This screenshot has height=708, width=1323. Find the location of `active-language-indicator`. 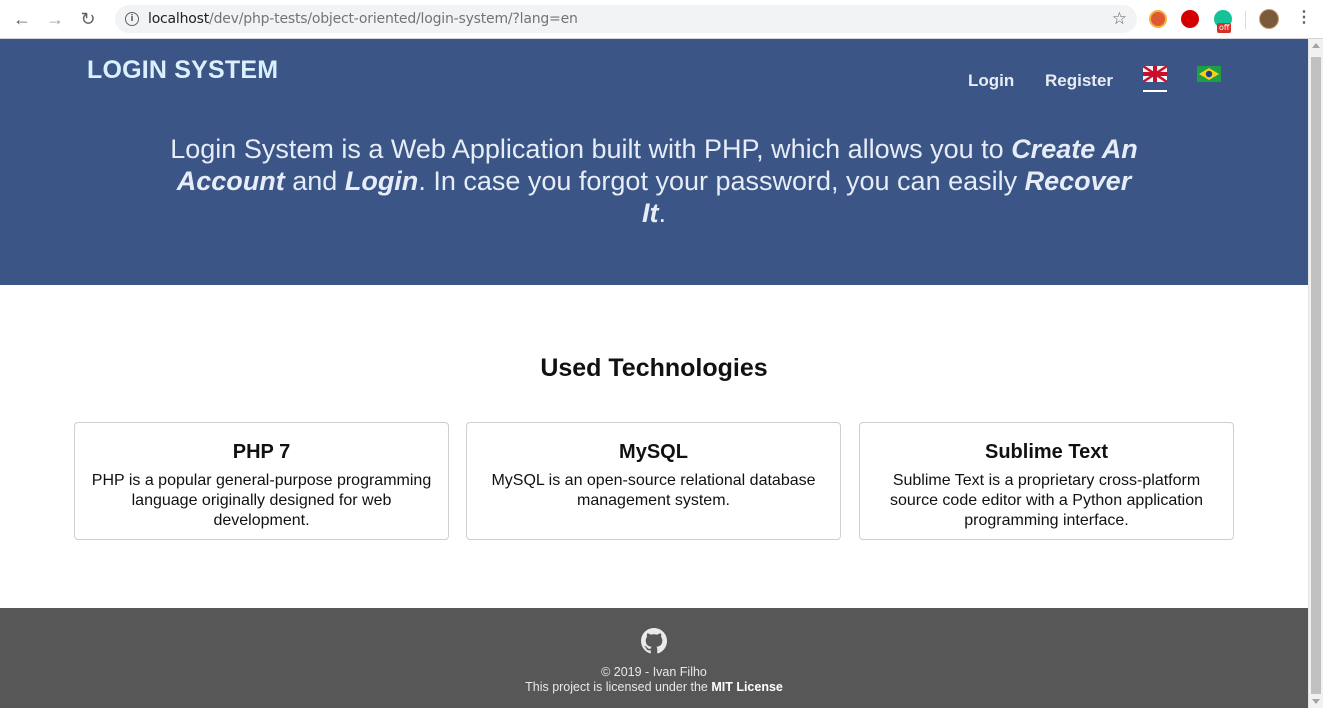

active-language-indicator is located at coordinates (1155, 91).